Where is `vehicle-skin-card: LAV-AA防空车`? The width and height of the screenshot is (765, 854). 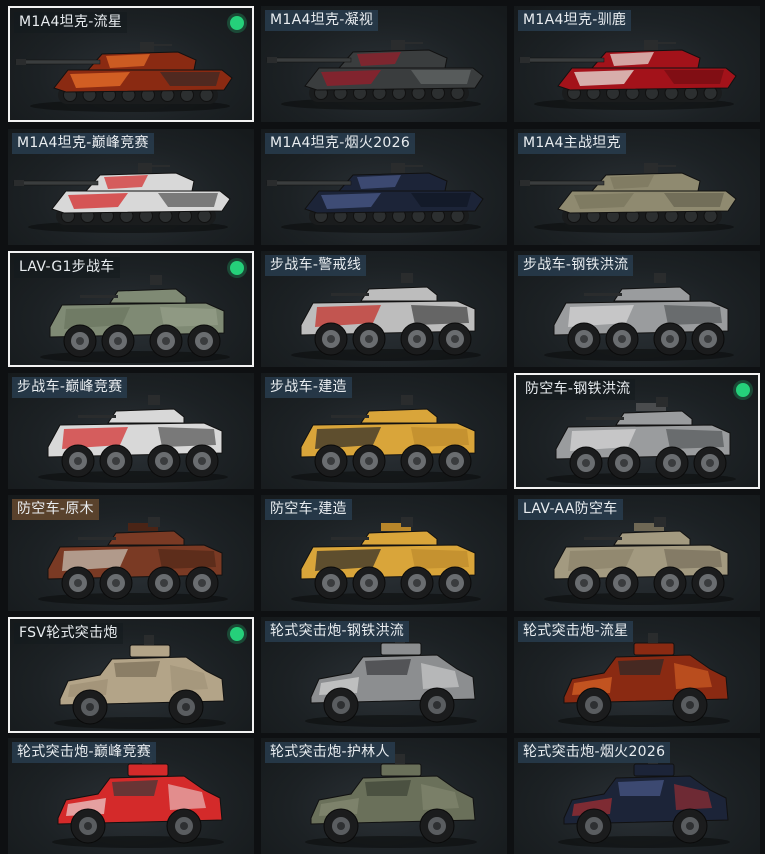 vehicle-skin-card: LAV-AA防空车 is located at coordinates (637, 553).